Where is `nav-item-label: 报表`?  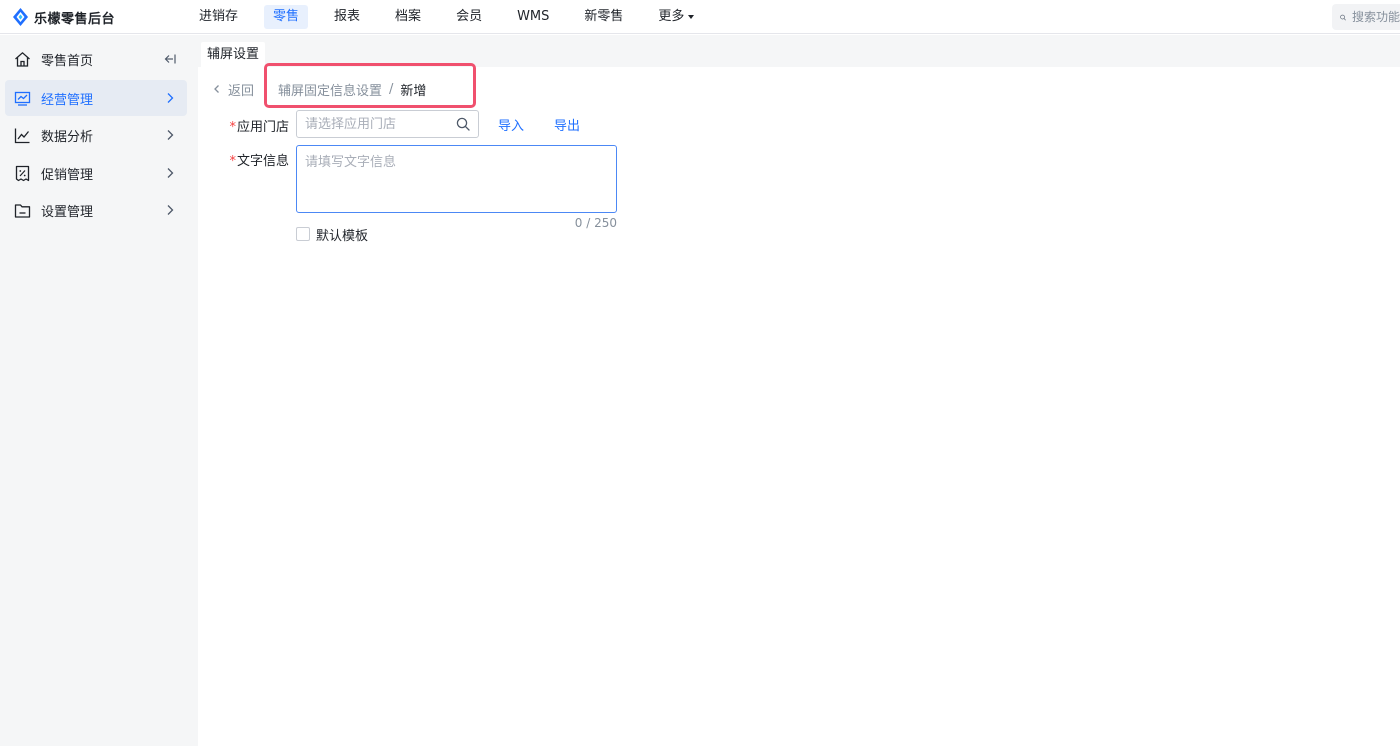 nav-item-label: 报表 is located at coordinates (347, 16).